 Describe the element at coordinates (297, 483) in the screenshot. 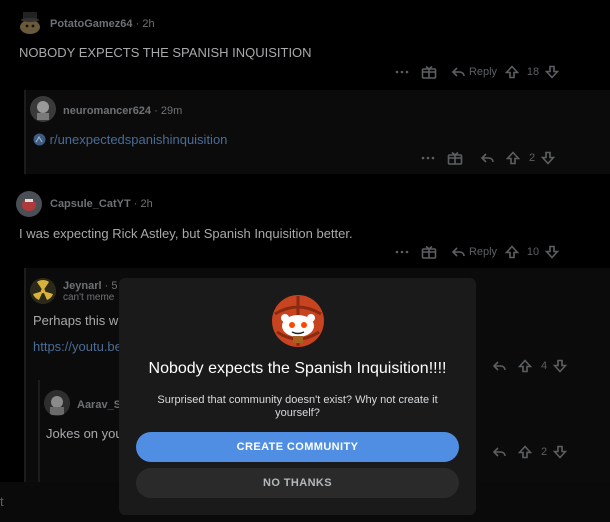

I see `no-thanks-button: NO THANKS` at that location.